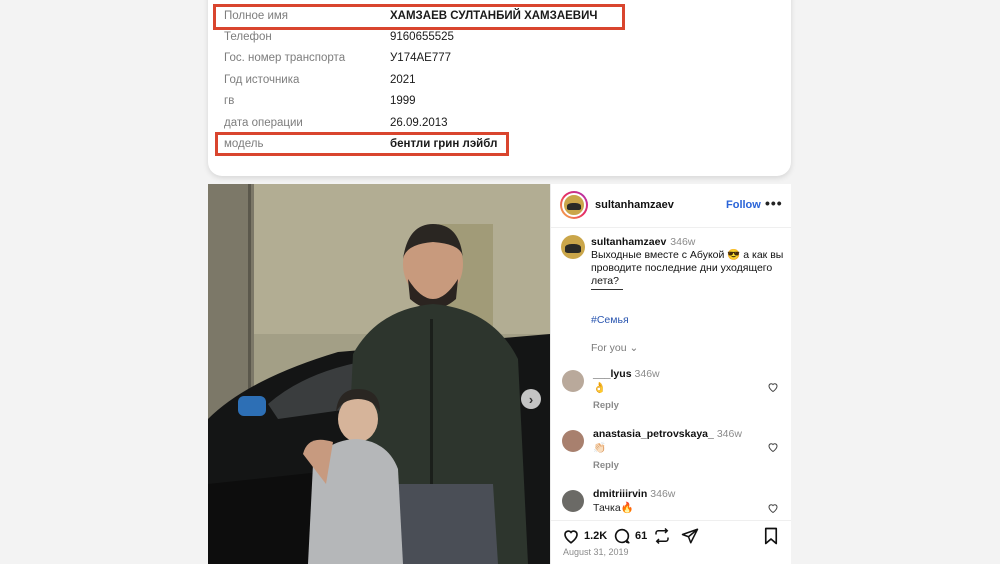 The width and height of the screenshot is (1000, 564). I want to click on more-dots-icon: •••, so click(774, 203).